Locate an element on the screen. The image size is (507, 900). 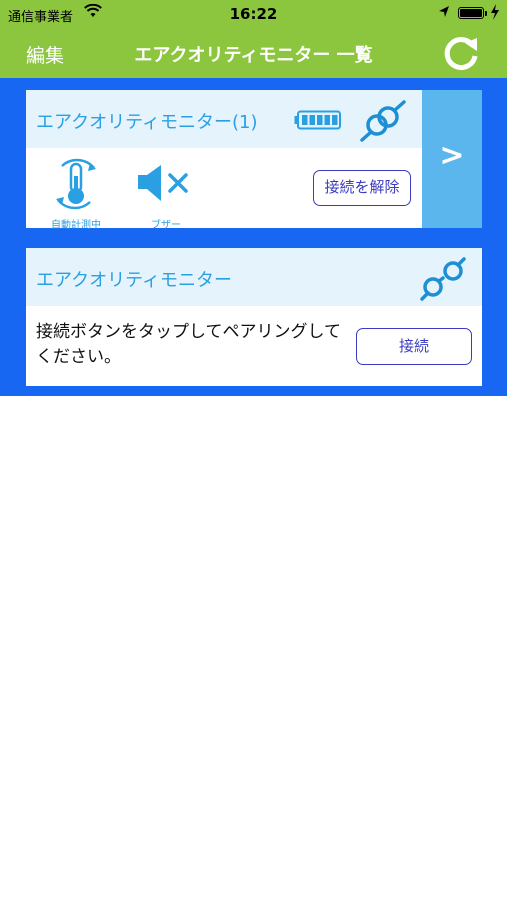
refresh-icon is located at coordinates (461, 53).